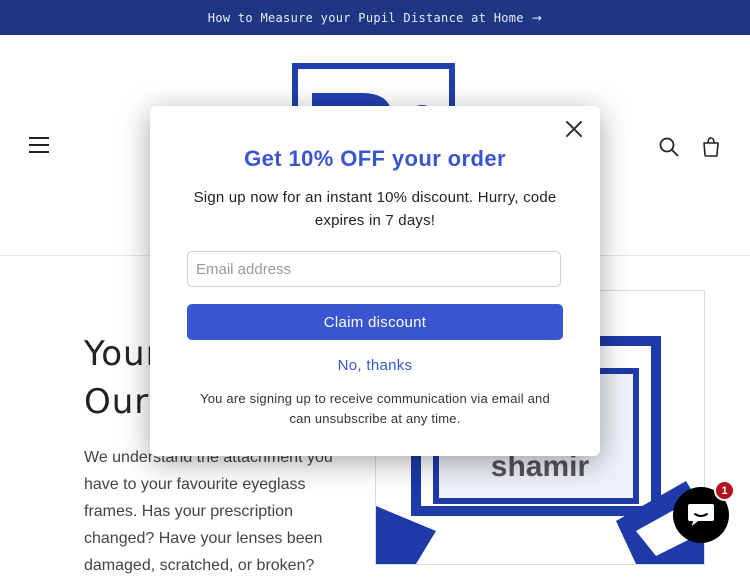 The height and width of the screenshot is (579, 750). What do you see at coordinates (375, 158) in the screenshot?
I see `modal-title: Get 10% OFF your order` at bounding box center [375, 158].